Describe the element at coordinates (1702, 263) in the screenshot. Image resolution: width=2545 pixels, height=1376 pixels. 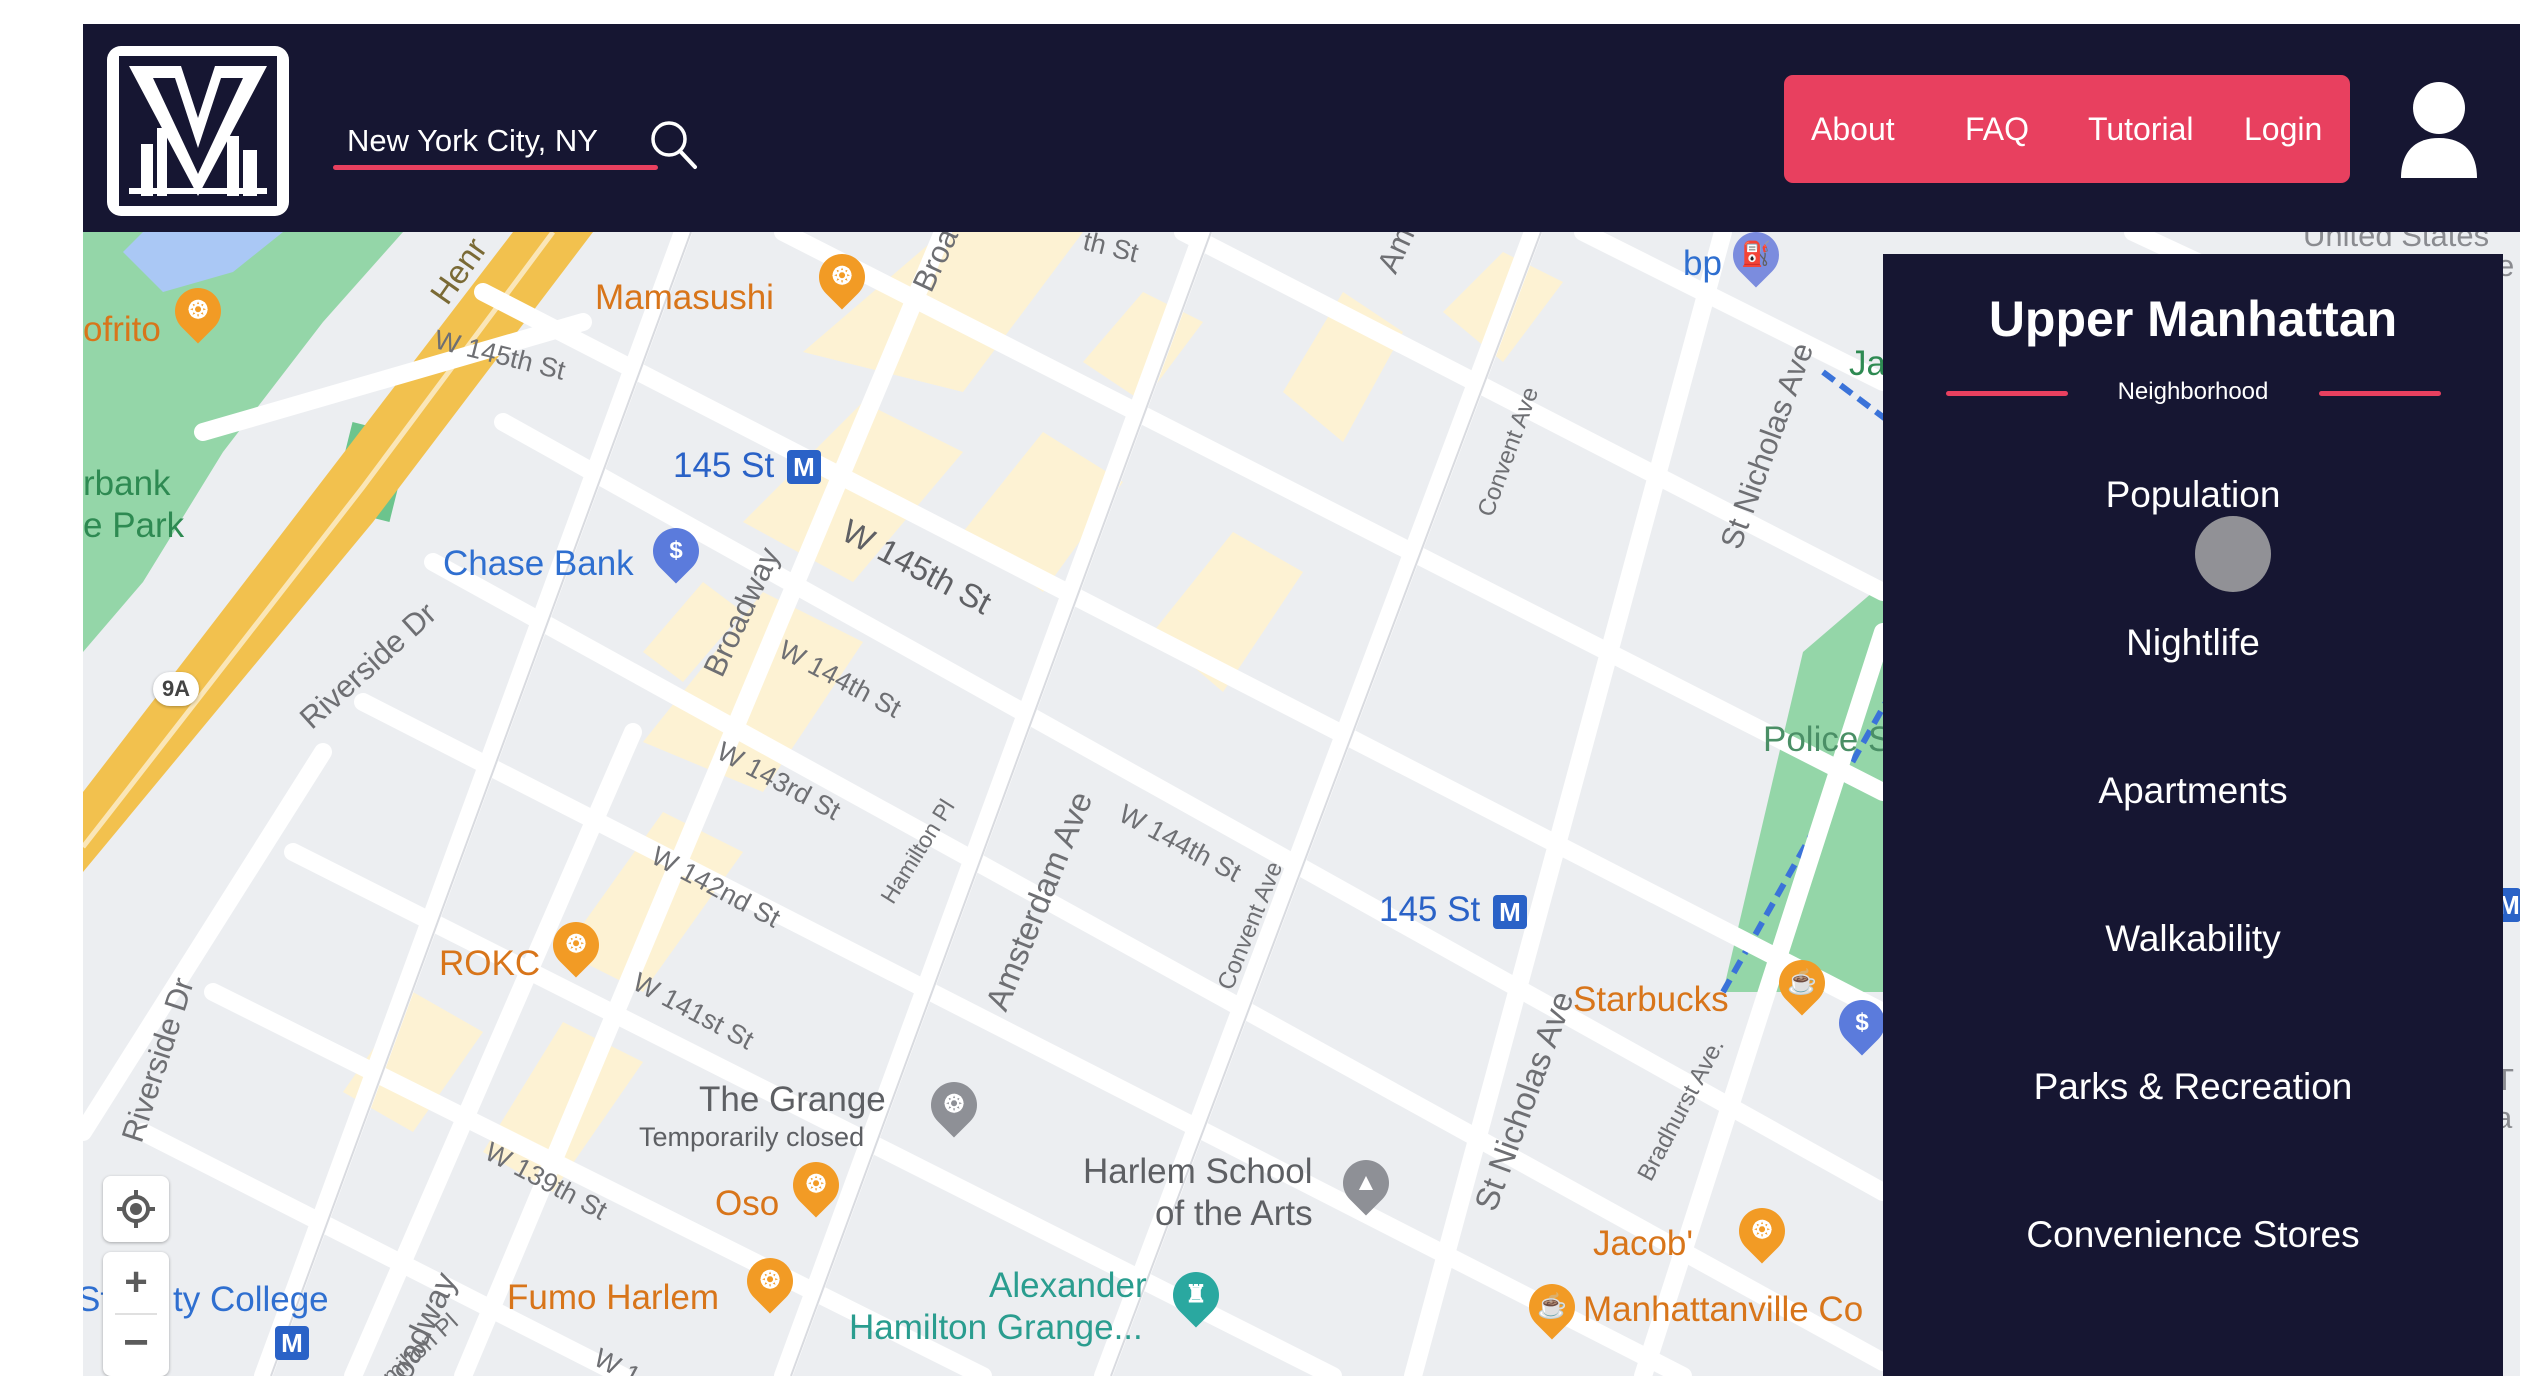
I see `map-label-bp: bp` at that location.